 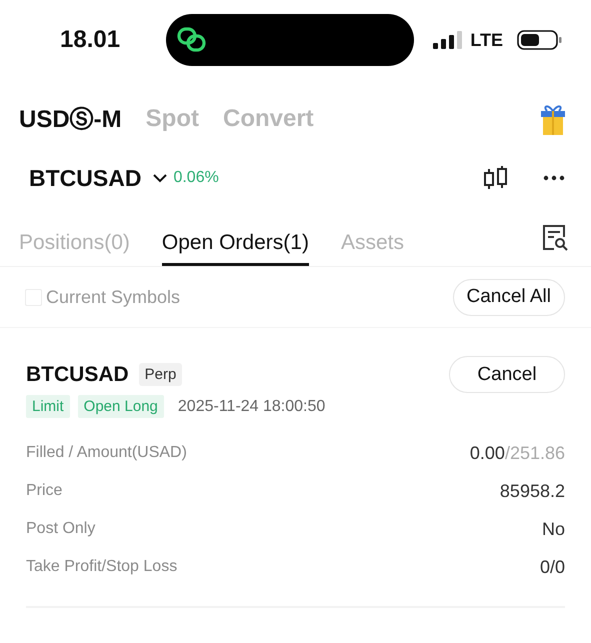 What do you see at coordinates (85, 178) in the screenshot?
I see `symbol-name: BTCUSAD` at bounding box center [85, 178].